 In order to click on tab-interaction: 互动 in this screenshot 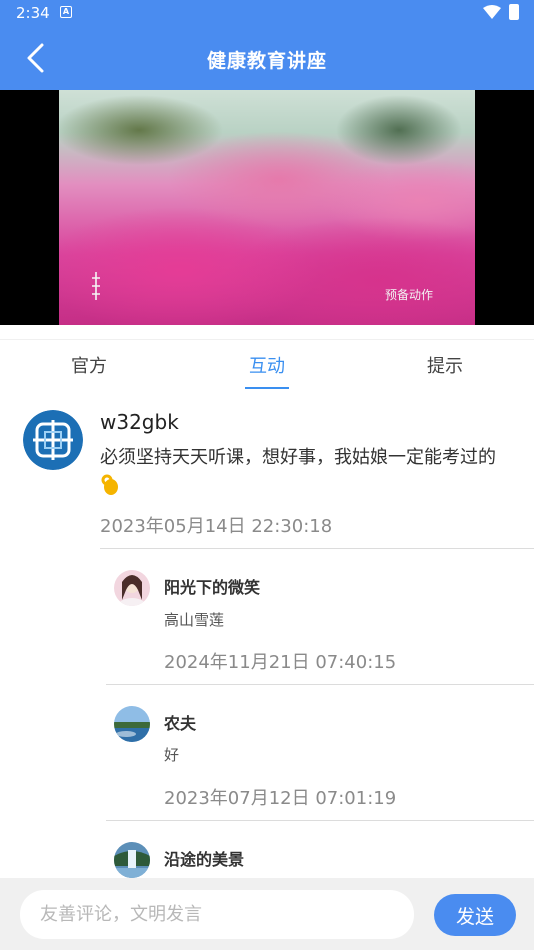, I will do `click(267, 365)`.